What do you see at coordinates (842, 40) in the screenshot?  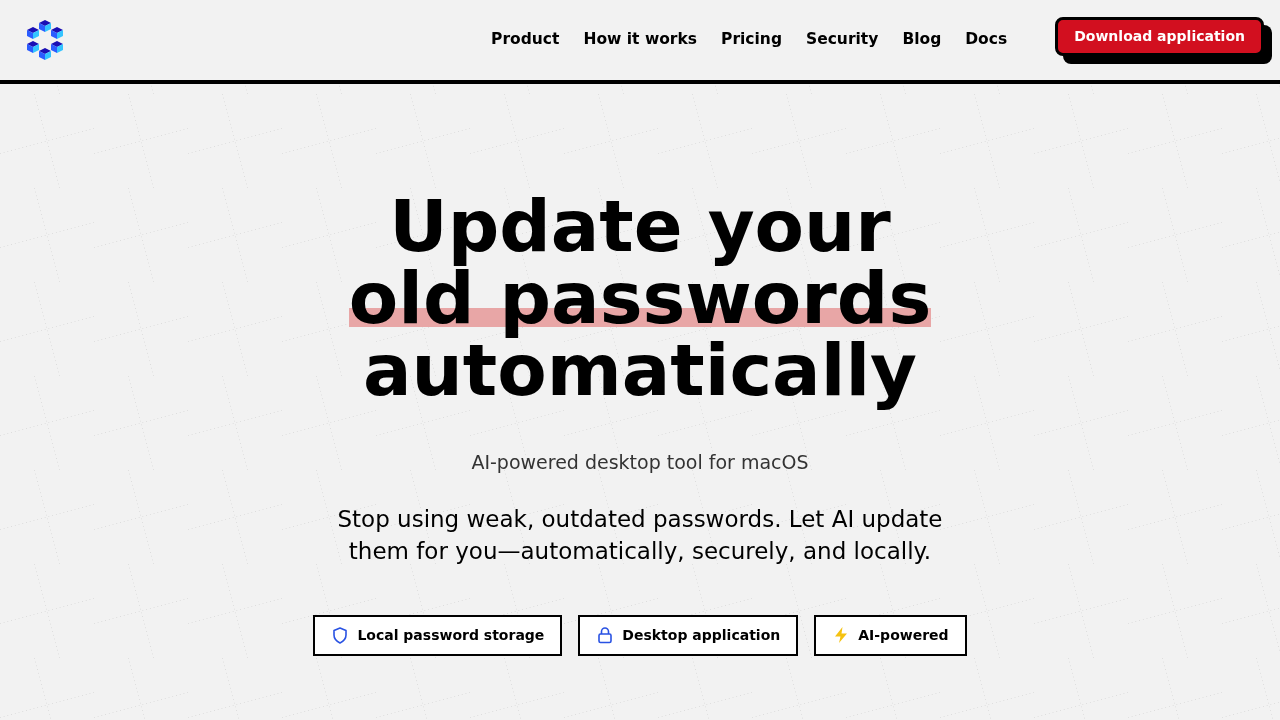 I see `nav-link: Security` at bounding box center [842, 40].